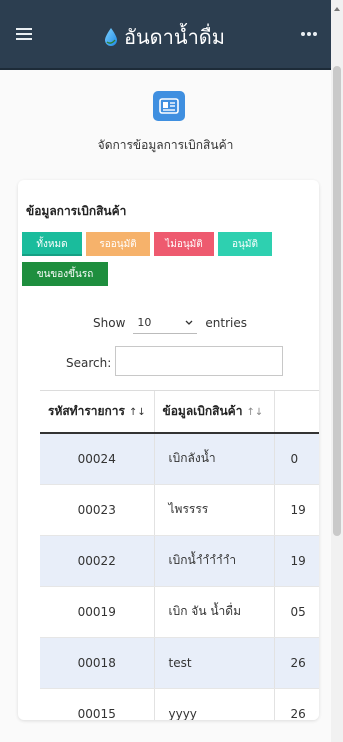  I want to click on column-header-code: รหัสทำรายการ ↑↓, so click(97, 412).